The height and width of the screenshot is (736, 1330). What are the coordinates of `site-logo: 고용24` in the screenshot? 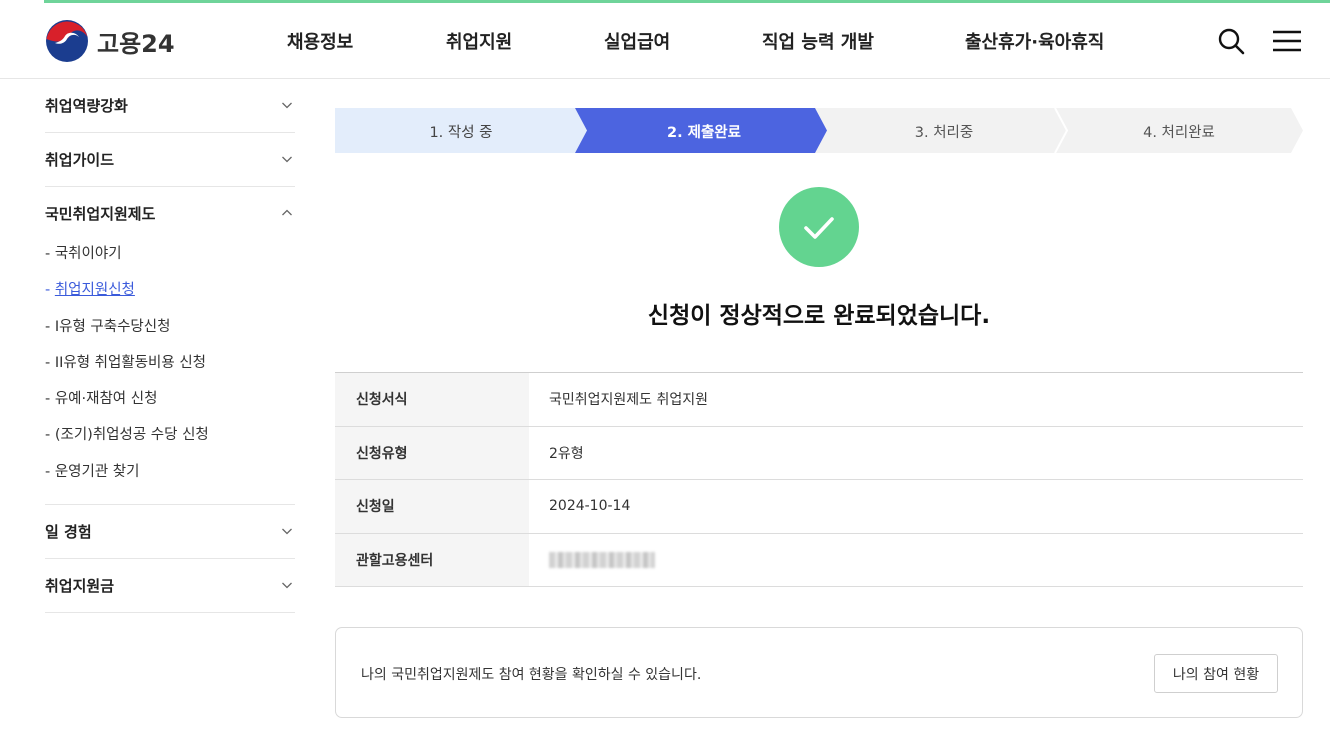 It's located at (110, 41).